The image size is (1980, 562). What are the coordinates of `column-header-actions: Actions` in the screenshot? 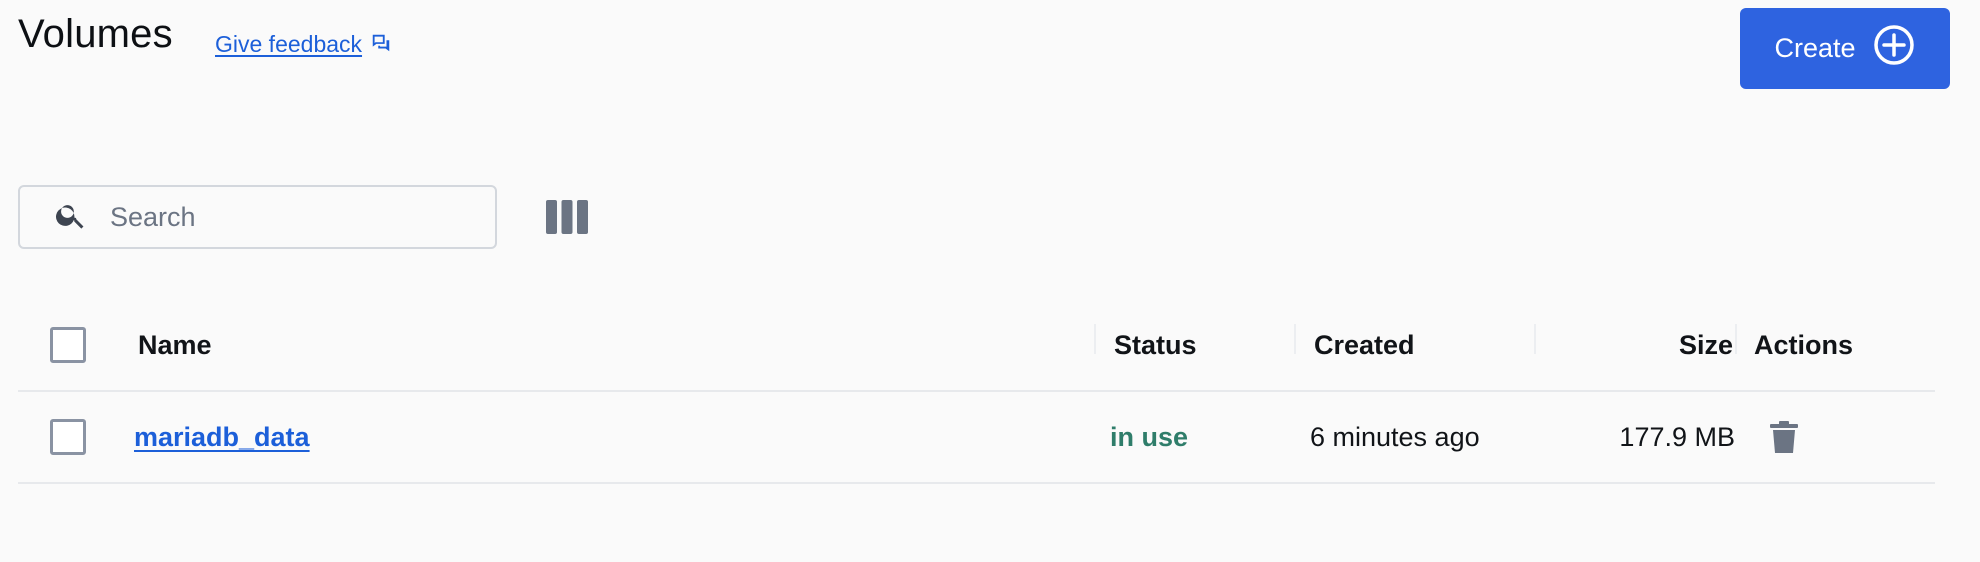 It's located at (1804, 344).